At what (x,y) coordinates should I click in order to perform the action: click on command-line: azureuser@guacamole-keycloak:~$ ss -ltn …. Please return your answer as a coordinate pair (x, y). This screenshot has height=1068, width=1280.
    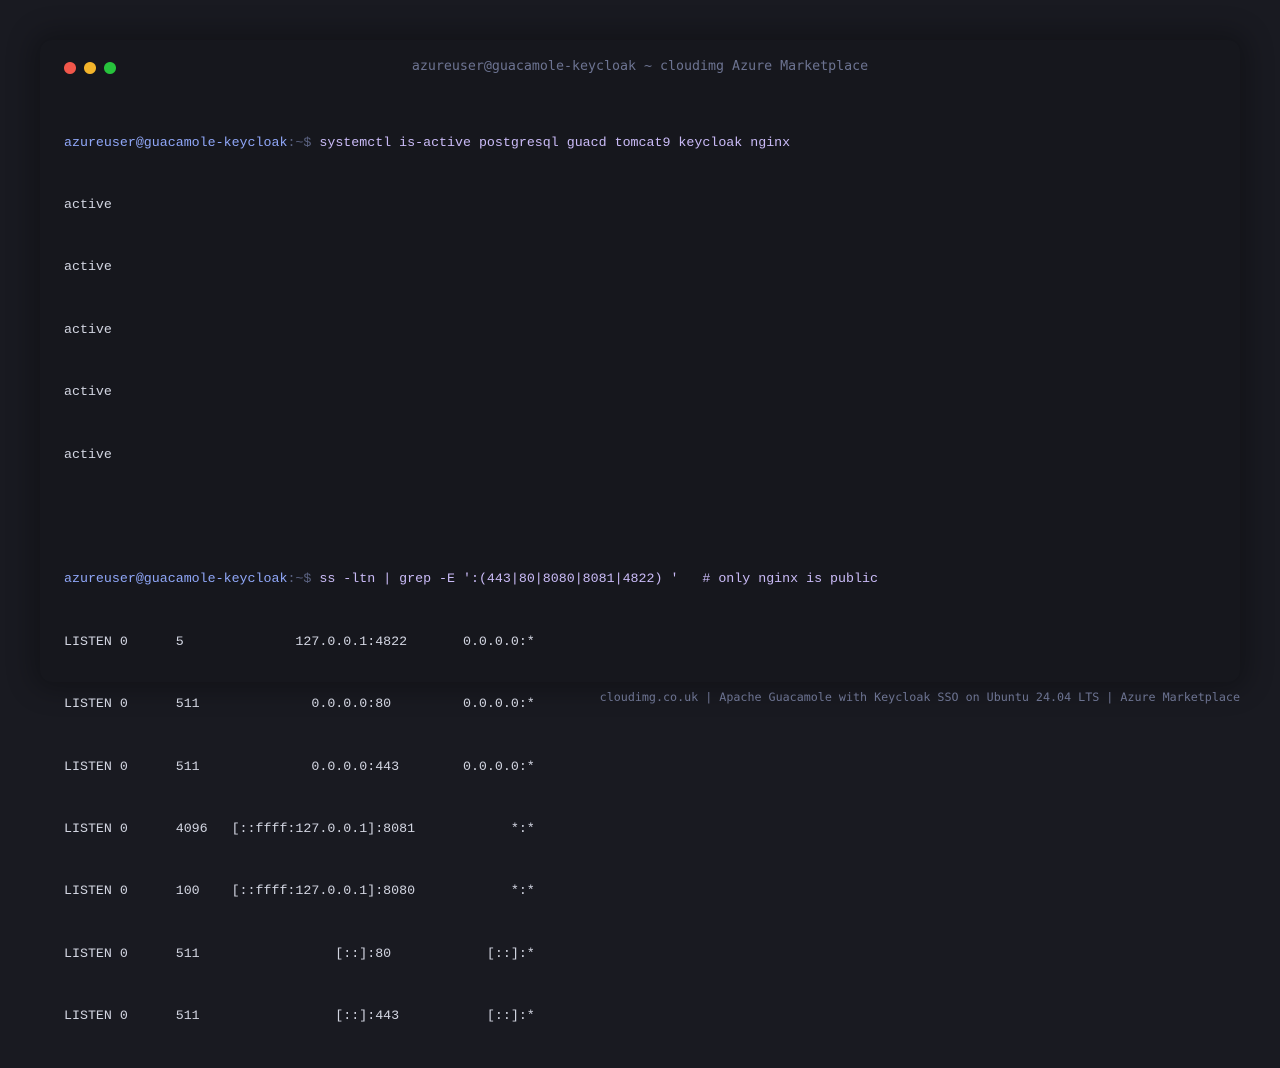
    Looking at the image, I should click on (471, 579).